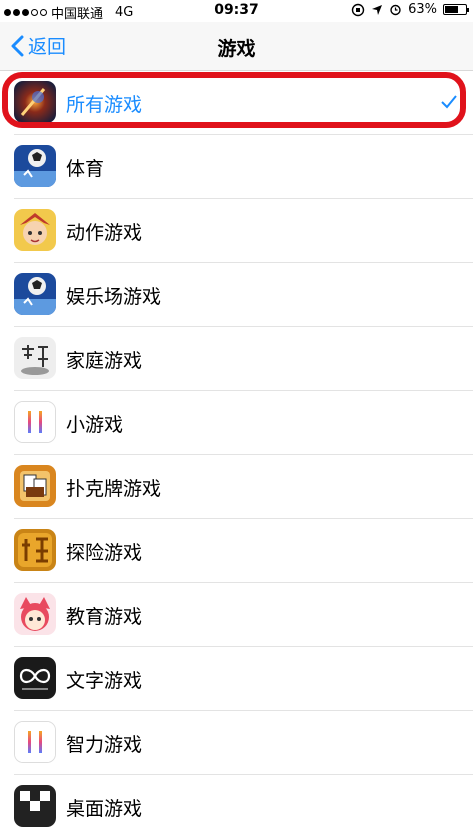 The width and height of the screenshot is (473, 839). I want to click on educational-games-icon, so click(35, 614).